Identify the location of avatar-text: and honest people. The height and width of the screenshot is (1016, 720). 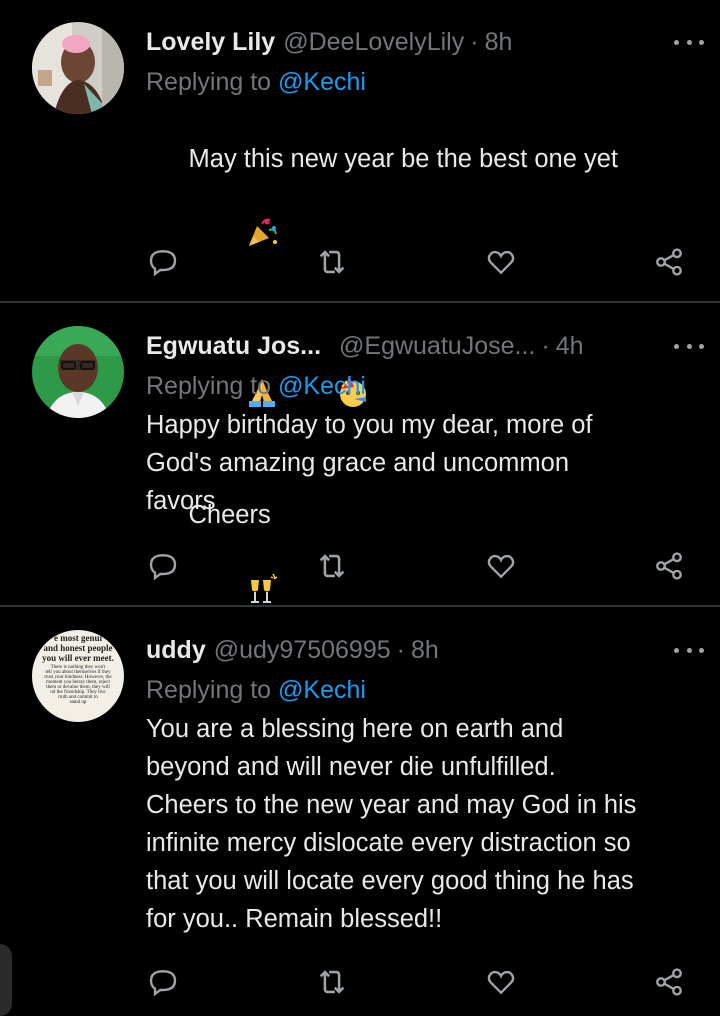
(78, 648).